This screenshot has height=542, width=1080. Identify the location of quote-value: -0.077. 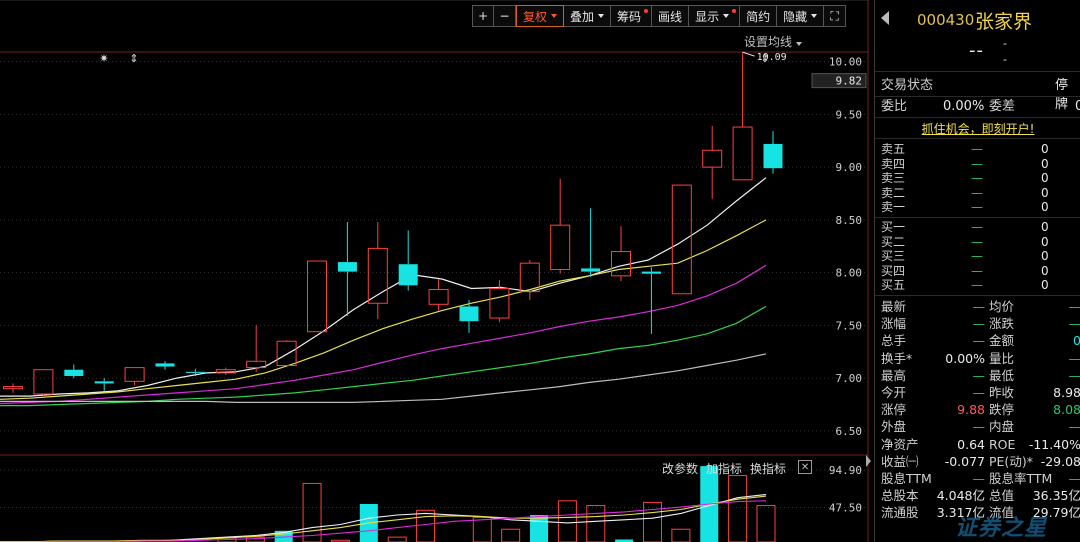
(964, 461).